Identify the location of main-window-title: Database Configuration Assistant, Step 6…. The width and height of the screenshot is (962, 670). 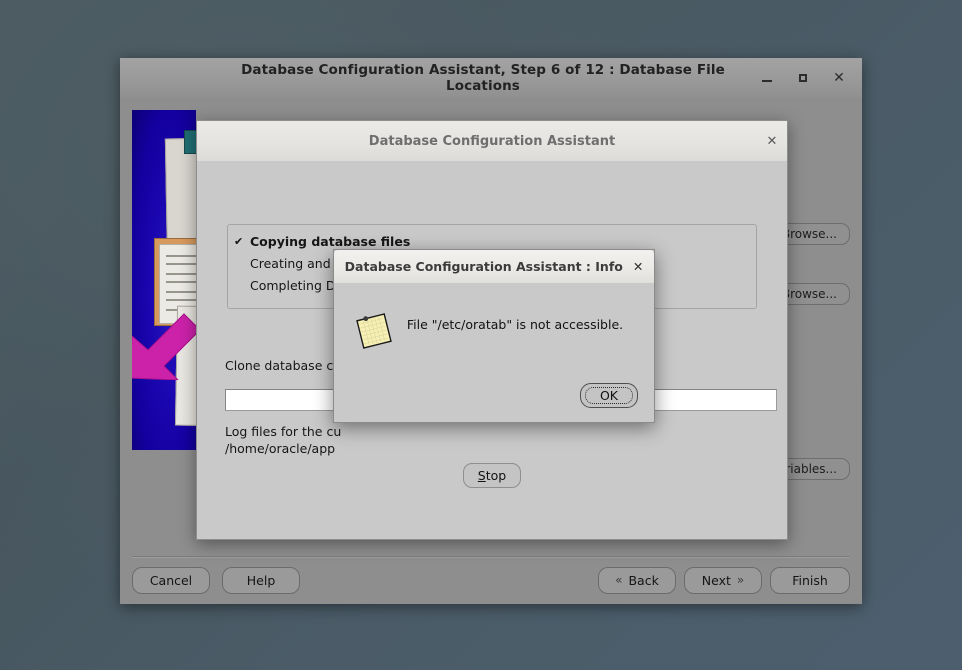
(483, 78).